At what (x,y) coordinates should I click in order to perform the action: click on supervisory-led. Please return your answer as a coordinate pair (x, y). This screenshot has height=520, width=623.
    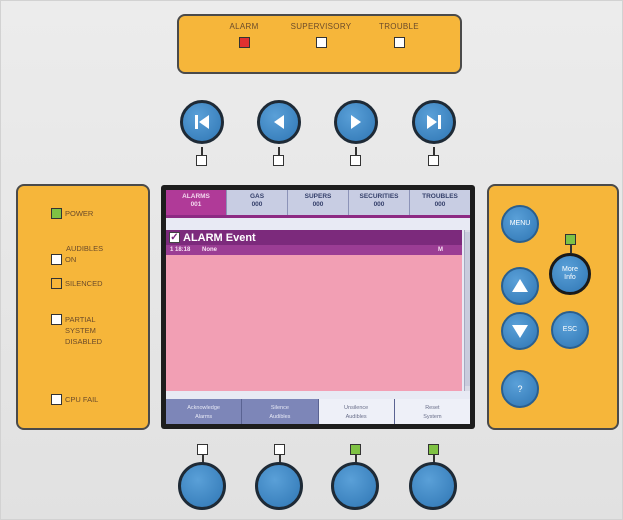
    Looking at the image, I should click on (321, 42).